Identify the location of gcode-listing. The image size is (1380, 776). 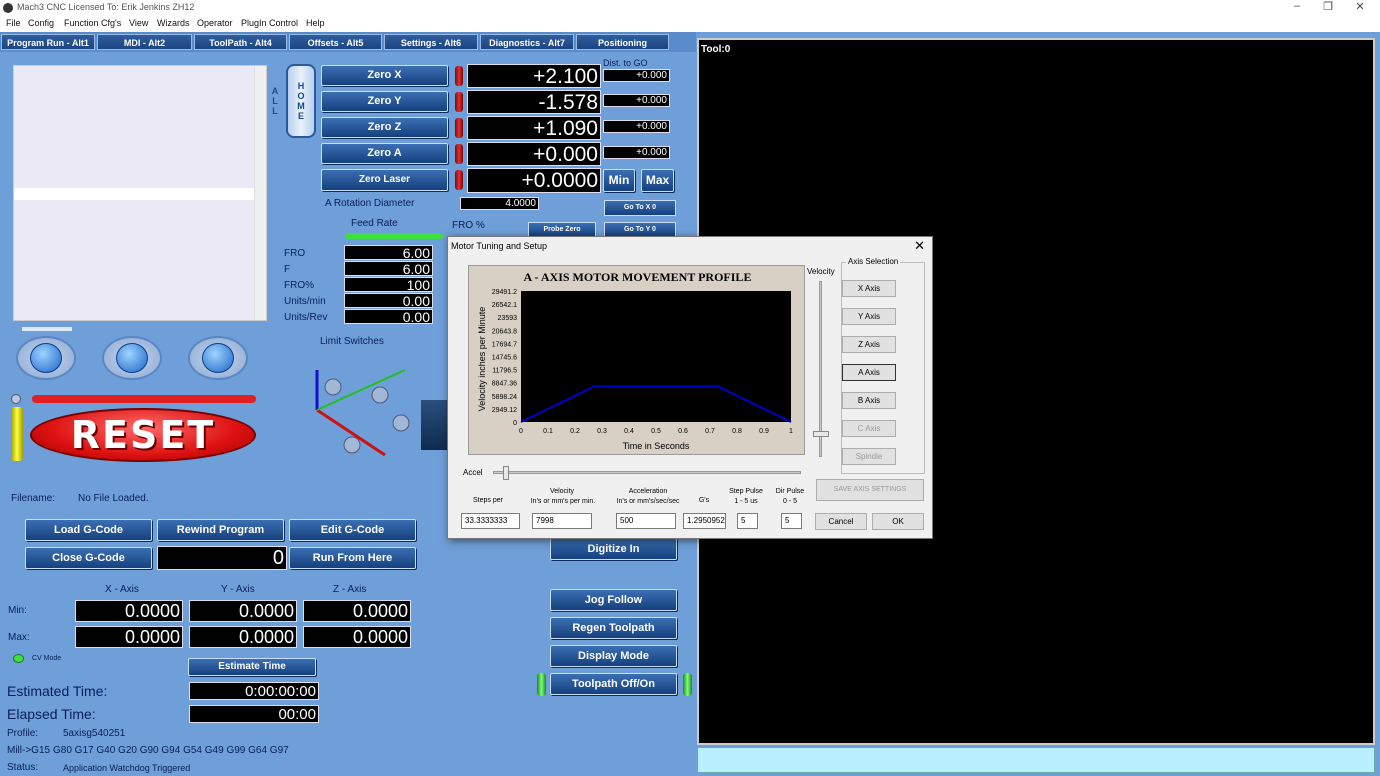
(140, 193).